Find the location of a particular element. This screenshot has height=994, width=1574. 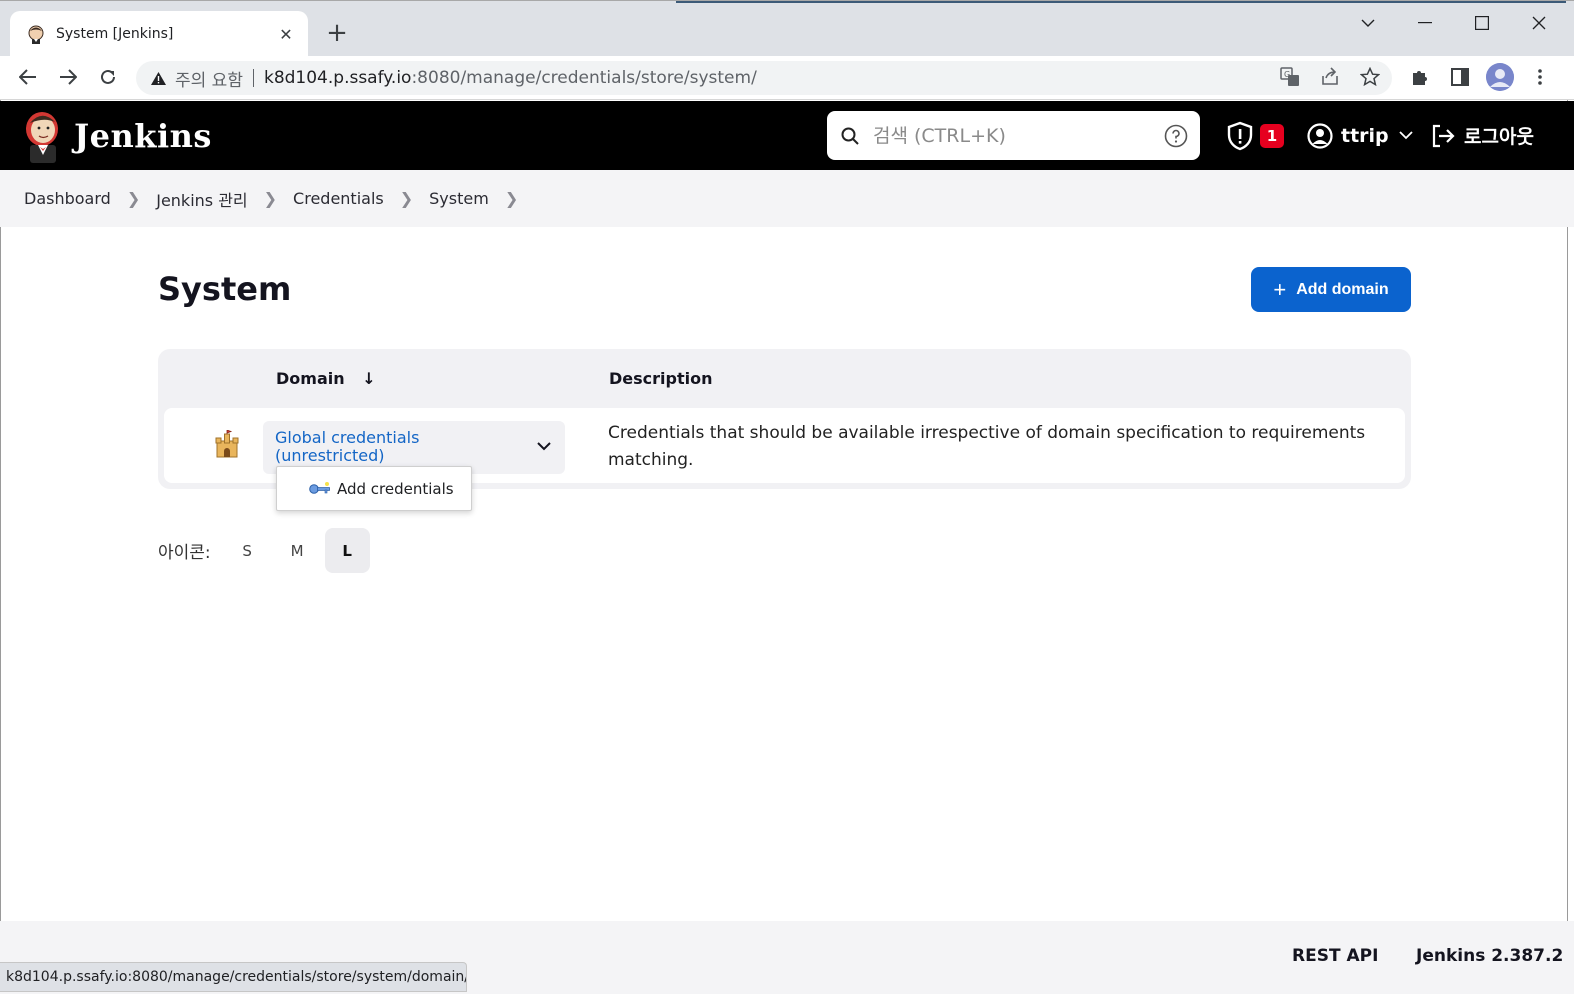

more-vert-icon is located at coordinates (1540, 77).